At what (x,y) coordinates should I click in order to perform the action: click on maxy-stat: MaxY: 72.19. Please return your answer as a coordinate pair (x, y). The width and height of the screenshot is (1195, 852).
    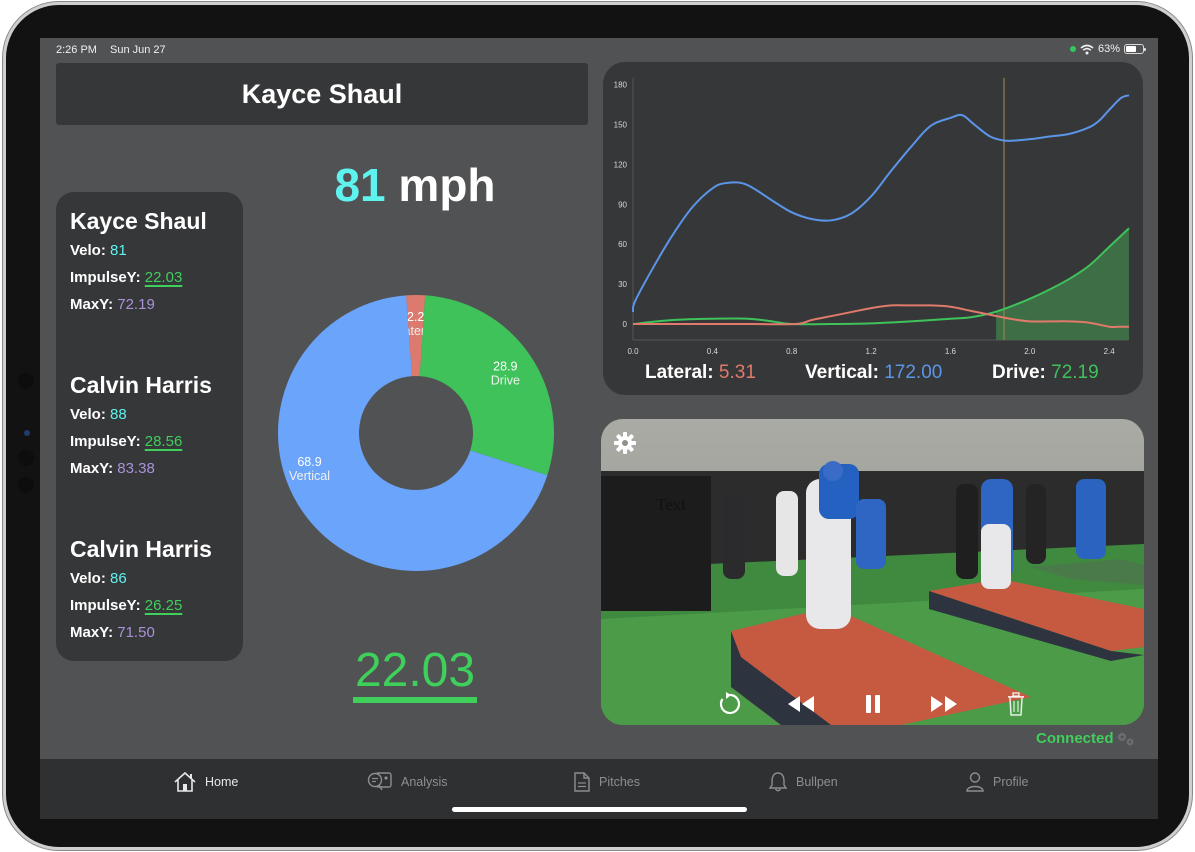
    Looking at the image, I should click on (138, 308).